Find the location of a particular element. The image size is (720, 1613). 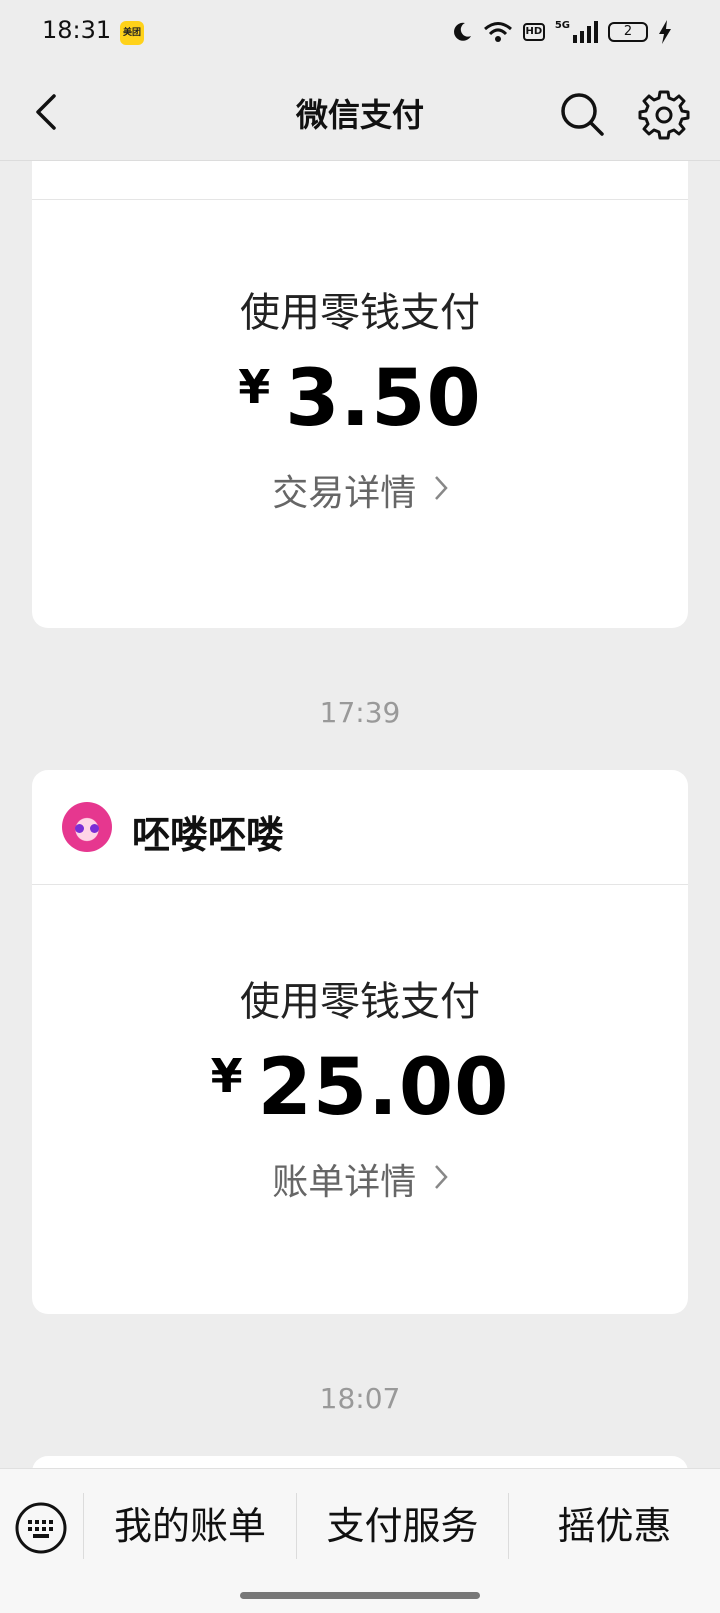

detail-label: 交易详情 is located at coordinates (344, 493).